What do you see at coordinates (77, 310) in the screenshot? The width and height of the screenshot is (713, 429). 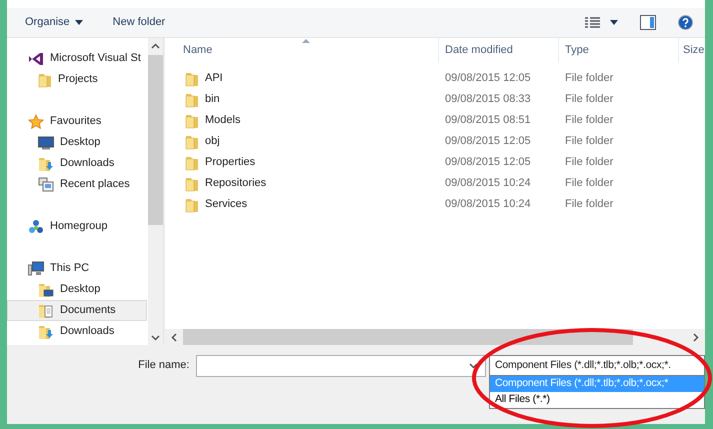 I see `nav-item: Documents` at bounding box center [77, 310].